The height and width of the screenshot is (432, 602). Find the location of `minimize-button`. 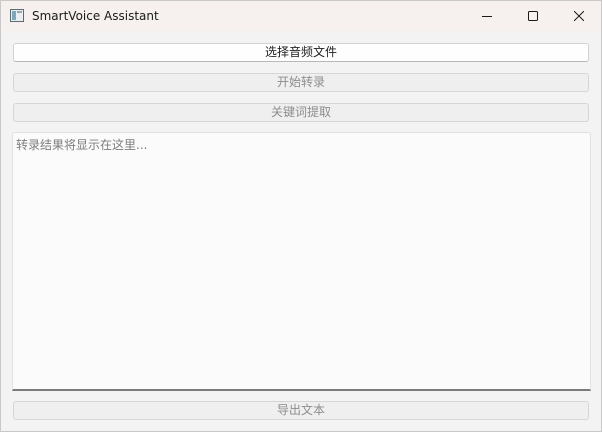

minimize-button is located at coordinates (487, 16).